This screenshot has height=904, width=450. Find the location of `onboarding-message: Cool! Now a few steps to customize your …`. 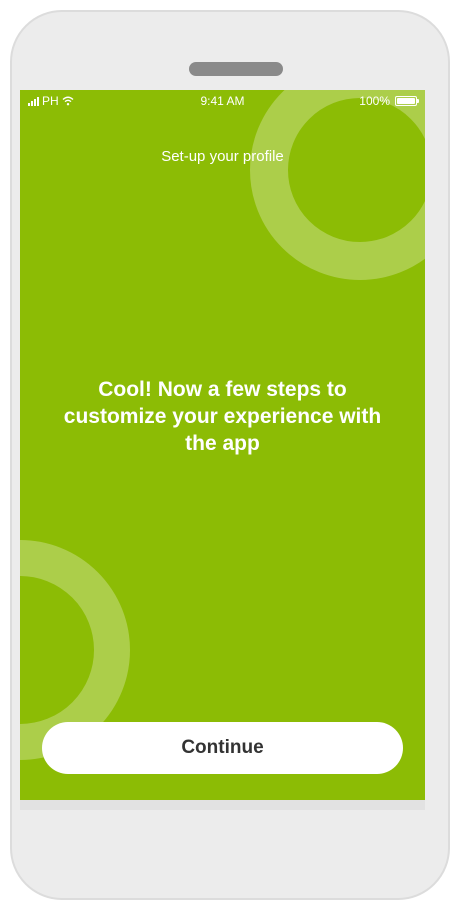

onboarding-message: Cool! Now a few steps to customize your … is located at coordinates (222, 416).